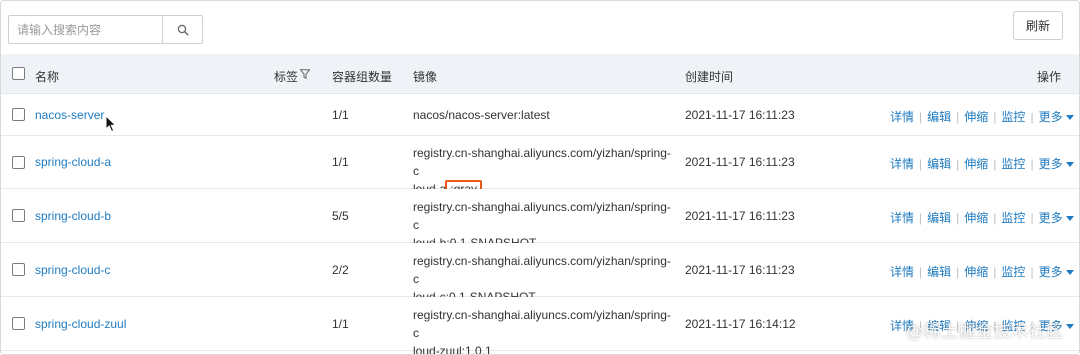  I want to click on search-button, so click(182, 29).